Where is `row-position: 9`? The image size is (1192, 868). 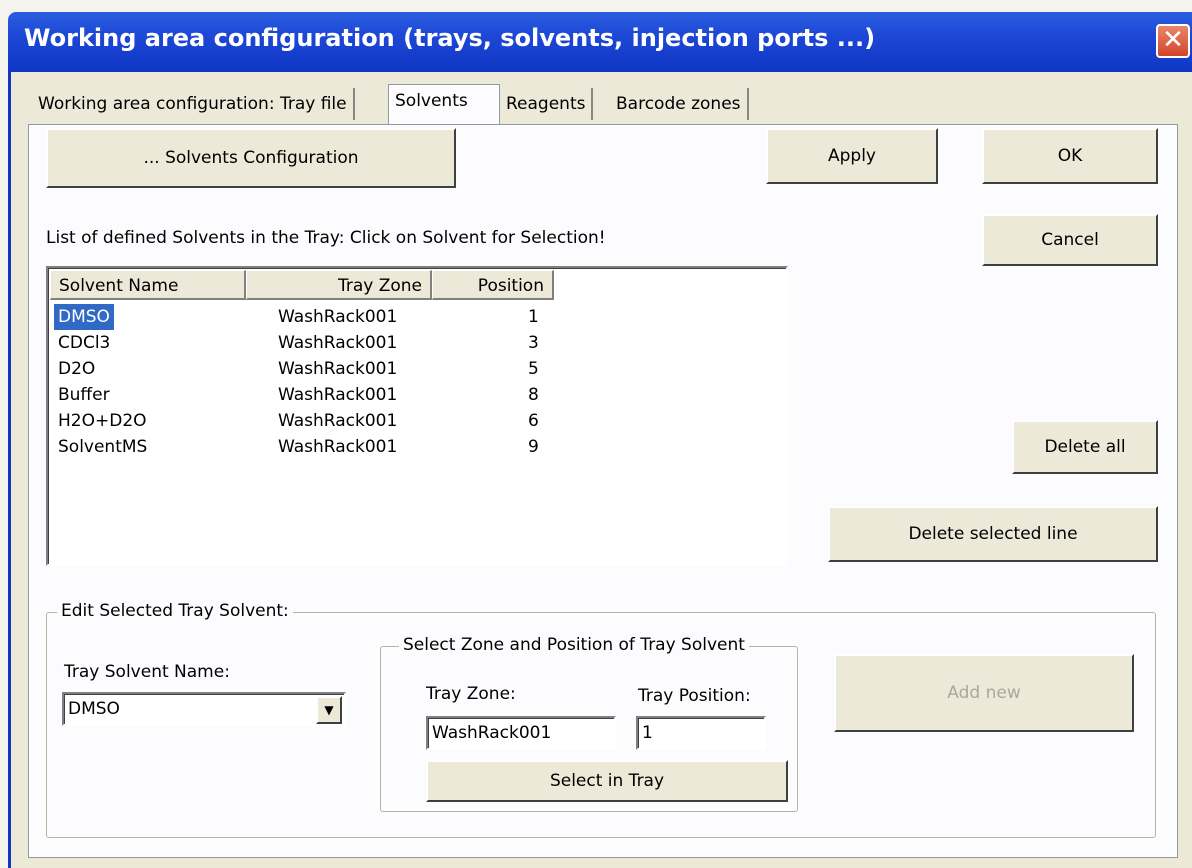
row-position: 9 is located at coordinates (533, 447).